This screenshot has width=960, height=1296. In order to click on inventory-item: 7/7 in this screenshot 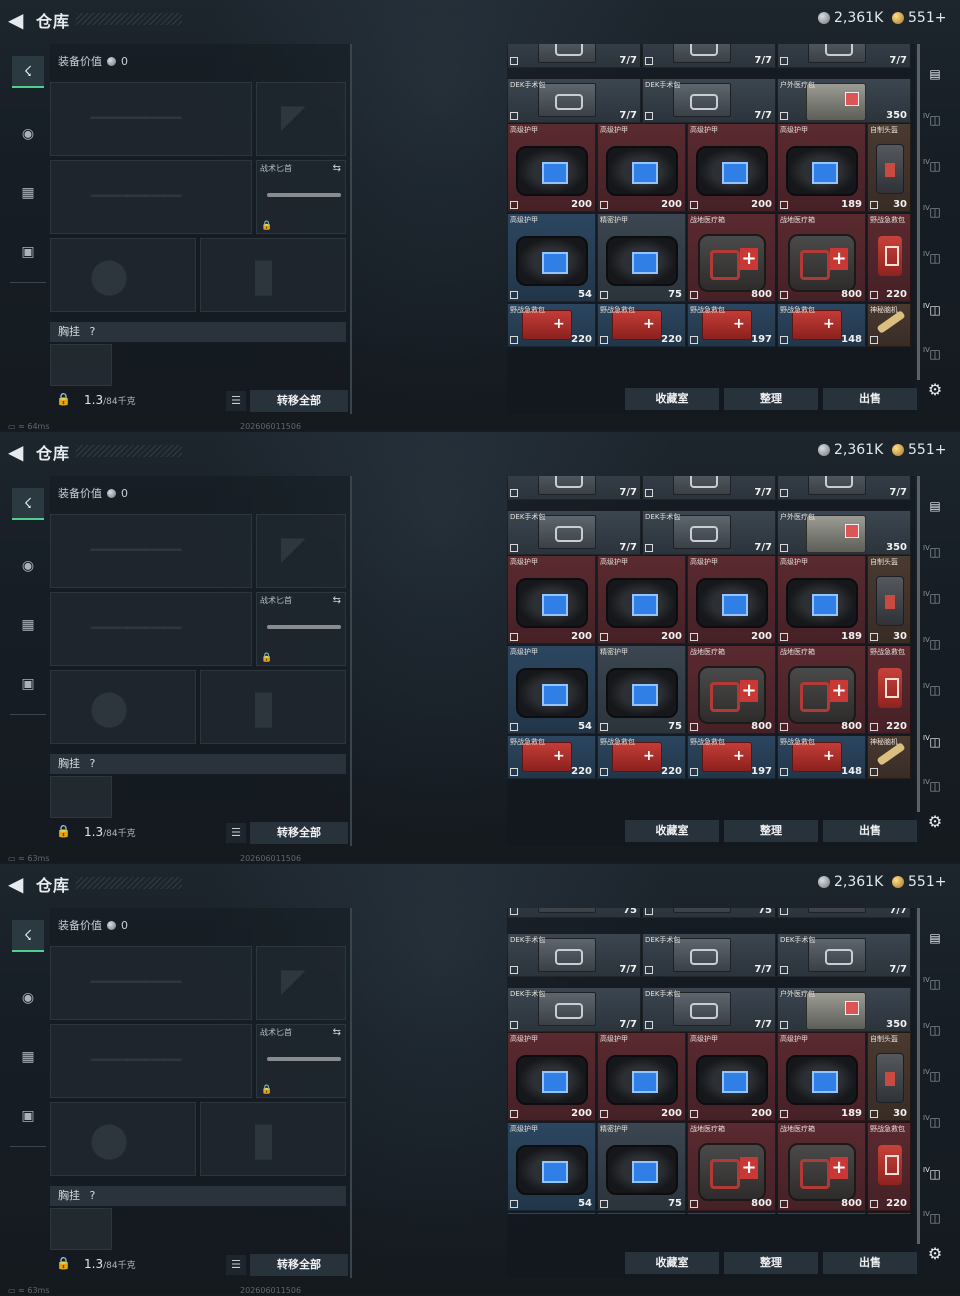, I will do `click(844, 913)`.